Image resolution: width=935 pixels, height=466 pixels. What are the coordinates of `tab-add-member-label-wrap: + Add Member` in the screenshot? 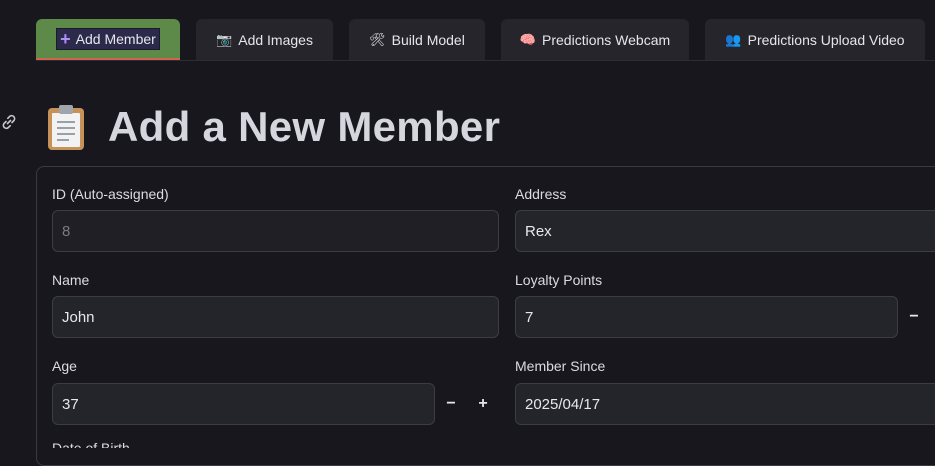 It's located at (108, 38).